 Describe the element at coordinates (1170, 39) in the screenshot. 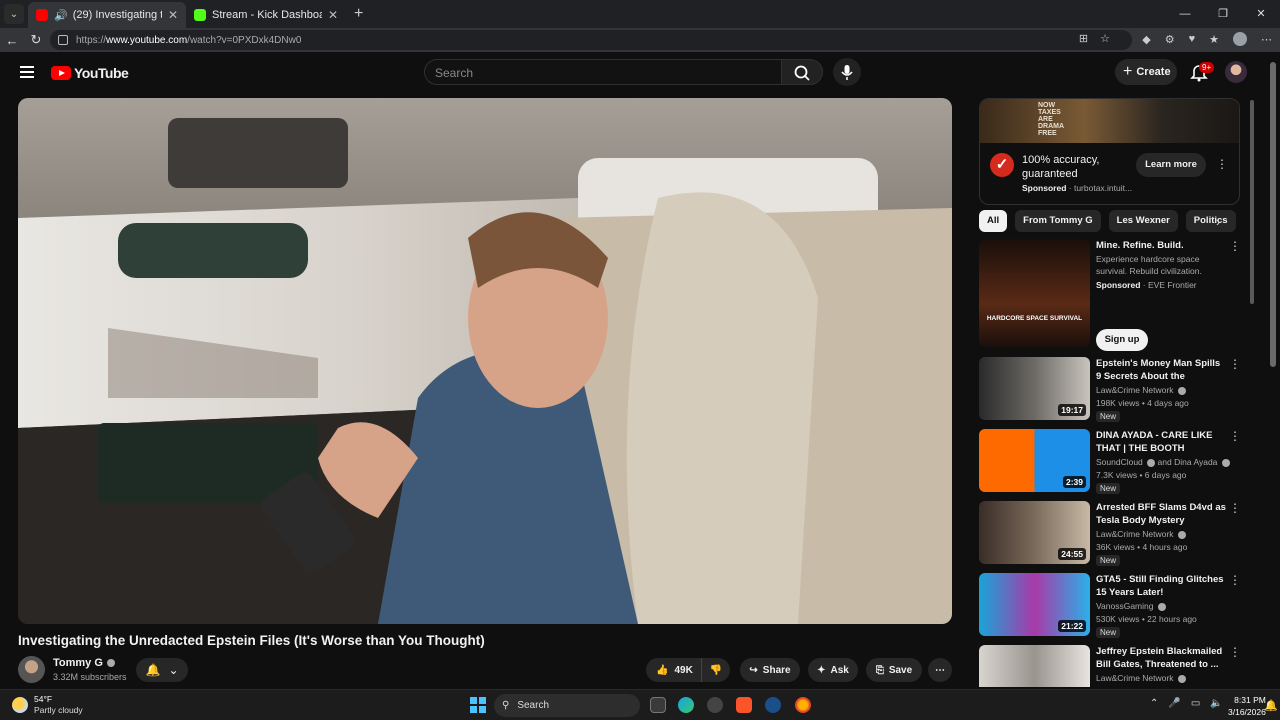

I see `extension-puzzle-icon: ⚙` at that location.